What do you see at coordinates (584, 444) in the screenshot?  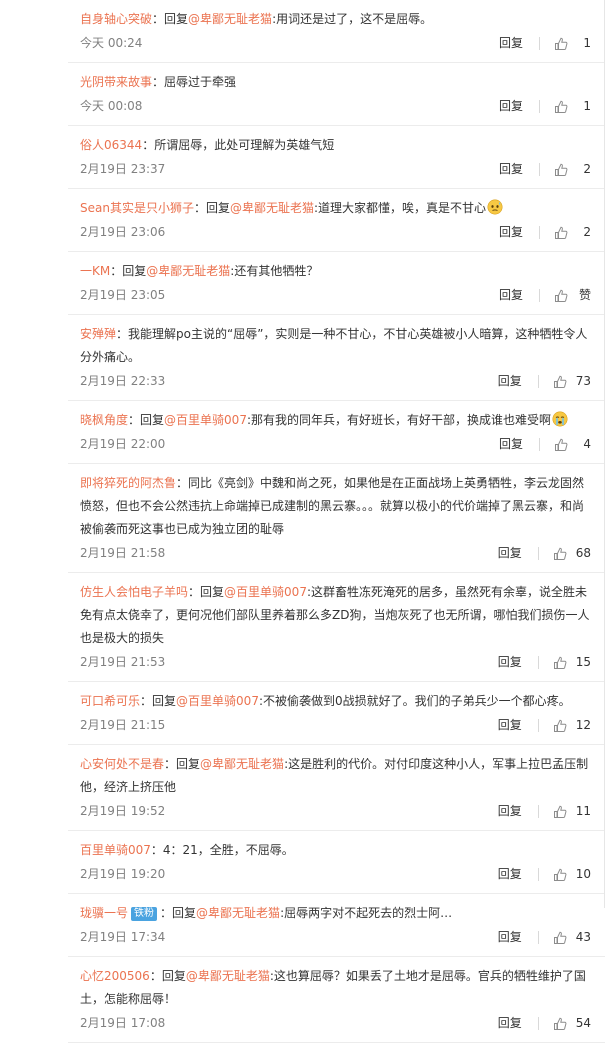 I see `like-count: 4` at bounding box center [584, 444].